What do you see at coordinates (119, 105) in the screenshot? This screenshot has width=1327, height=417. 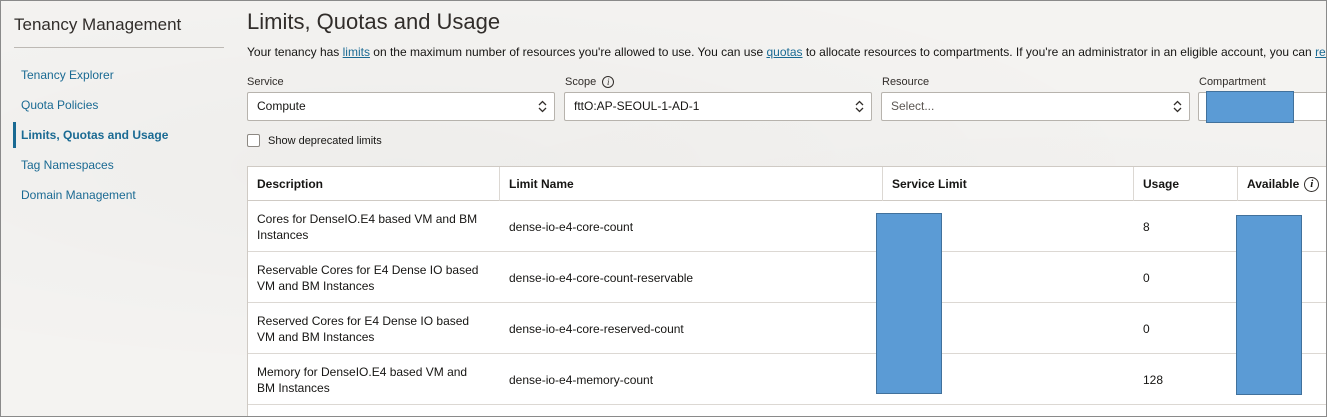 I see `sidebar-item-quota-policies: Quota Policies` at bounding box center [119, 105].